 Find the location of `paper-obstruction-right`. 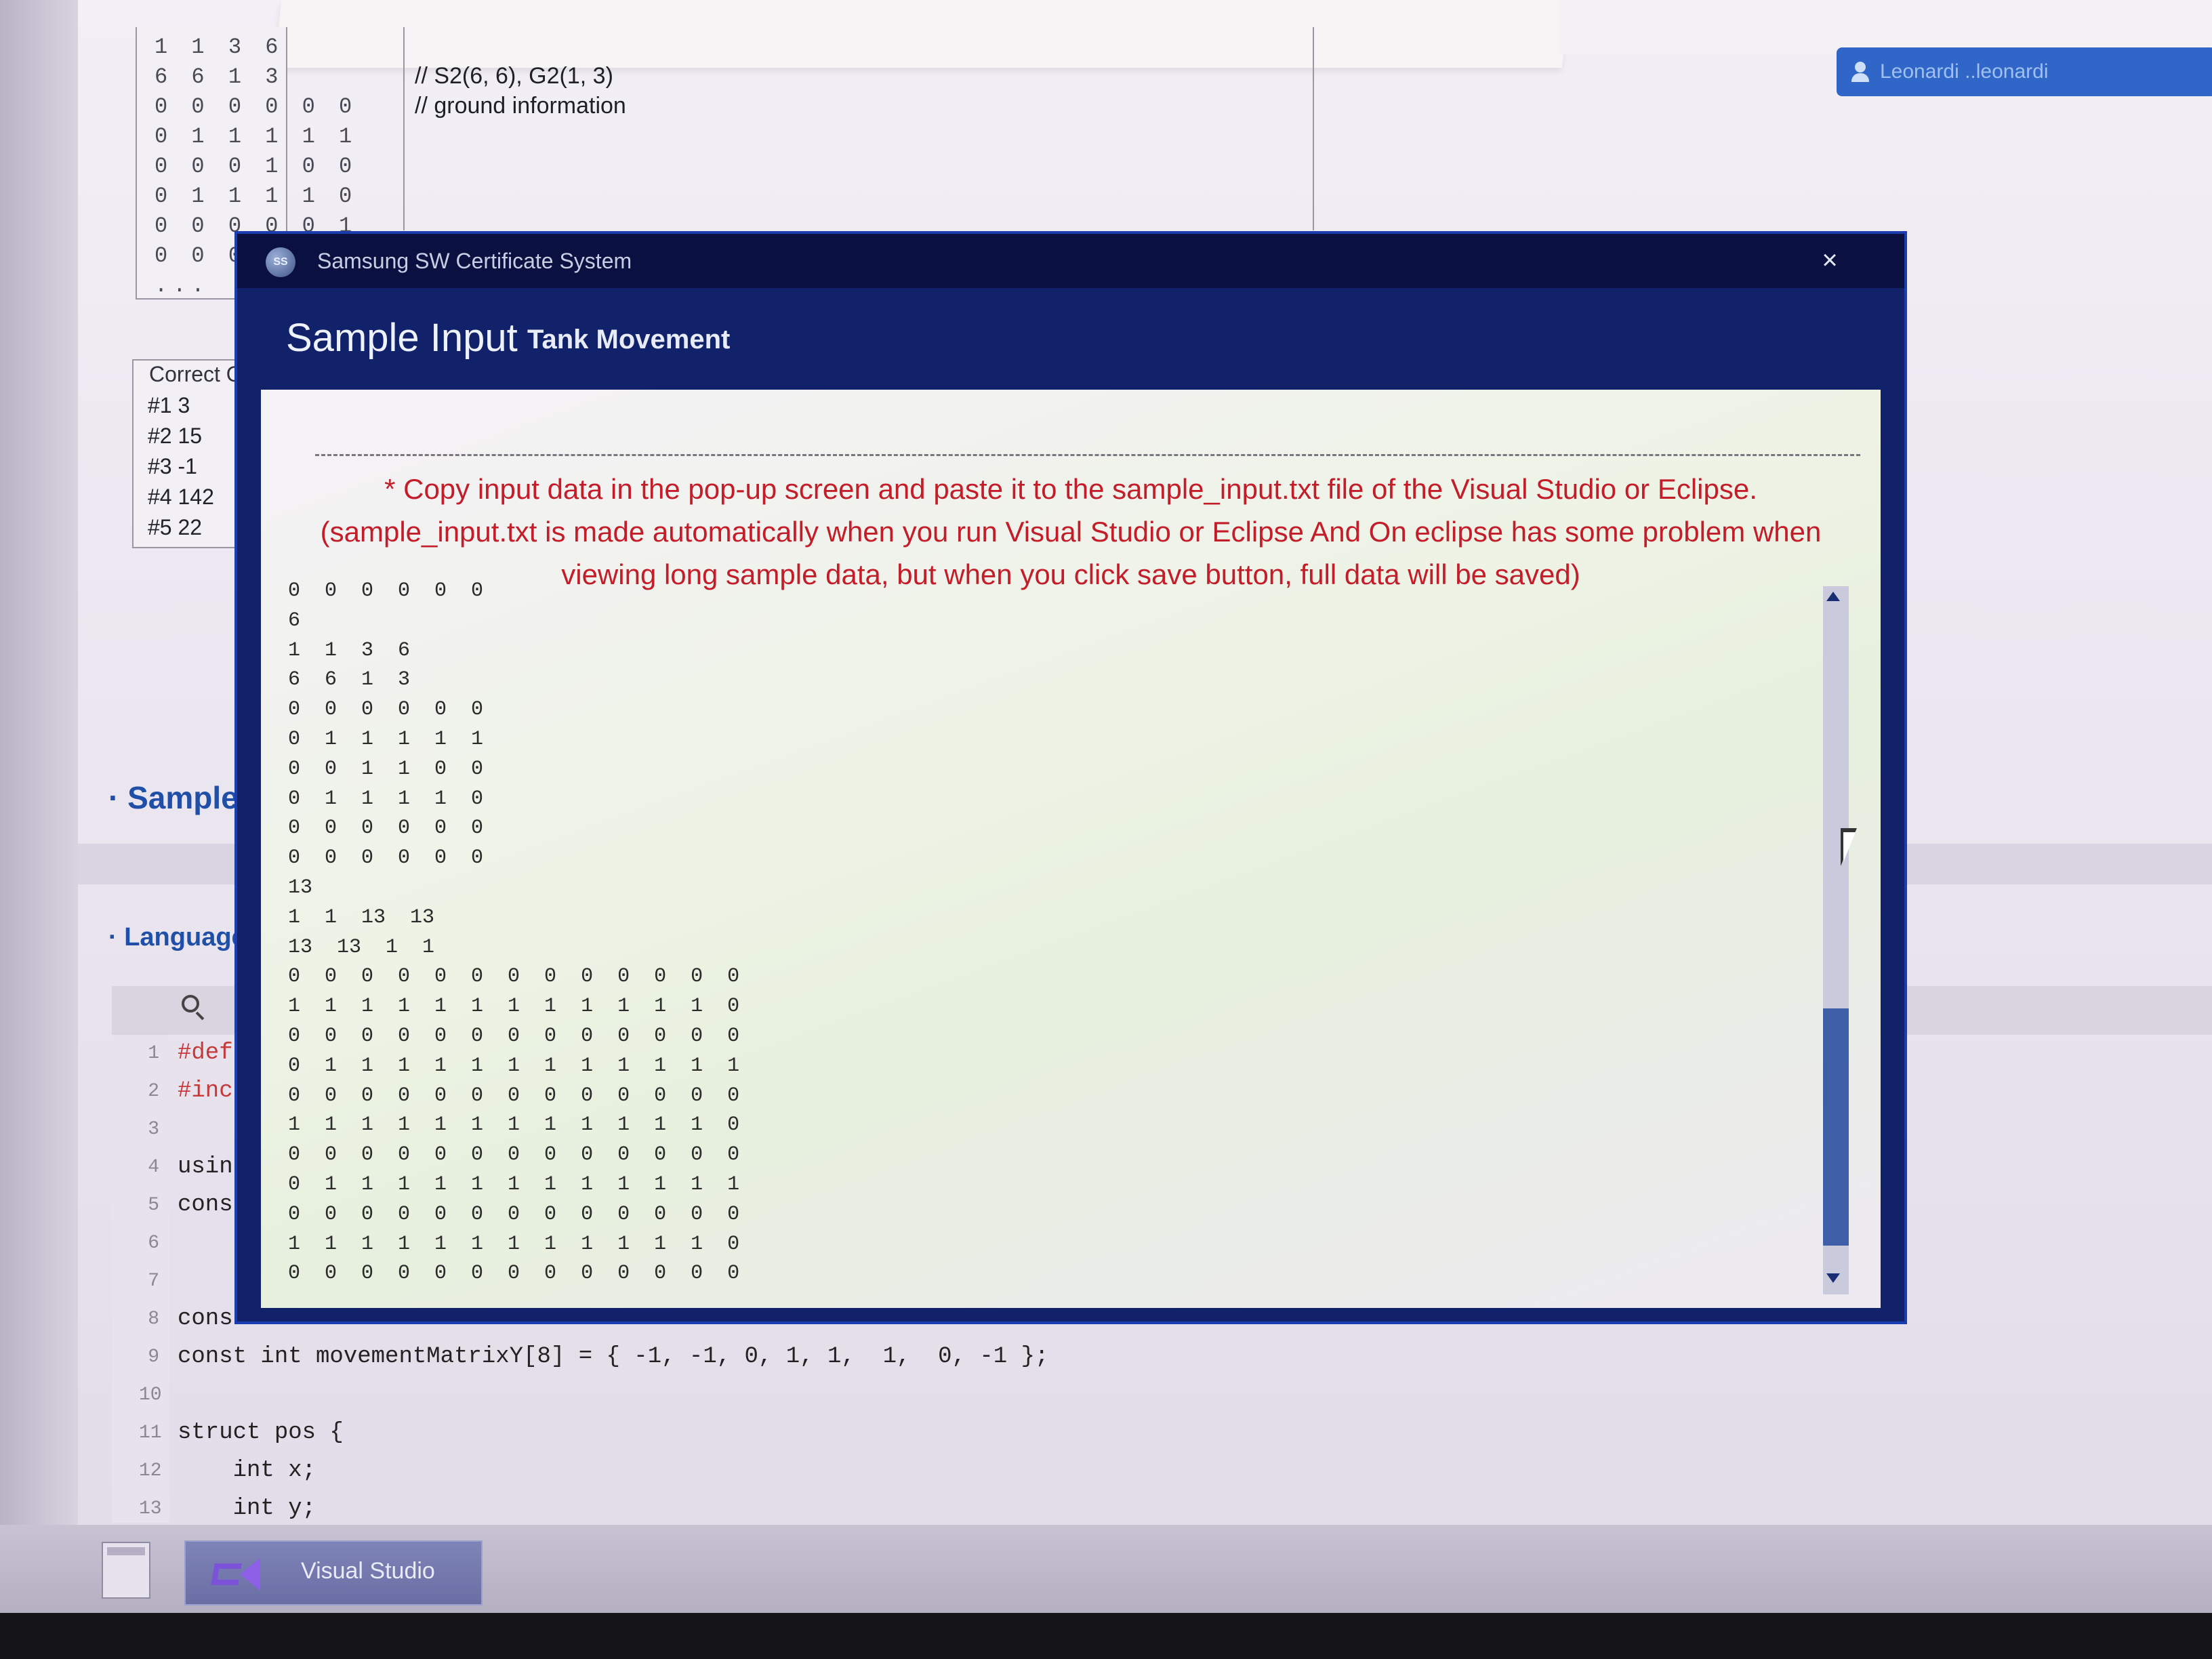

paper-obstruction-right is located at coordinates (1886, 27).